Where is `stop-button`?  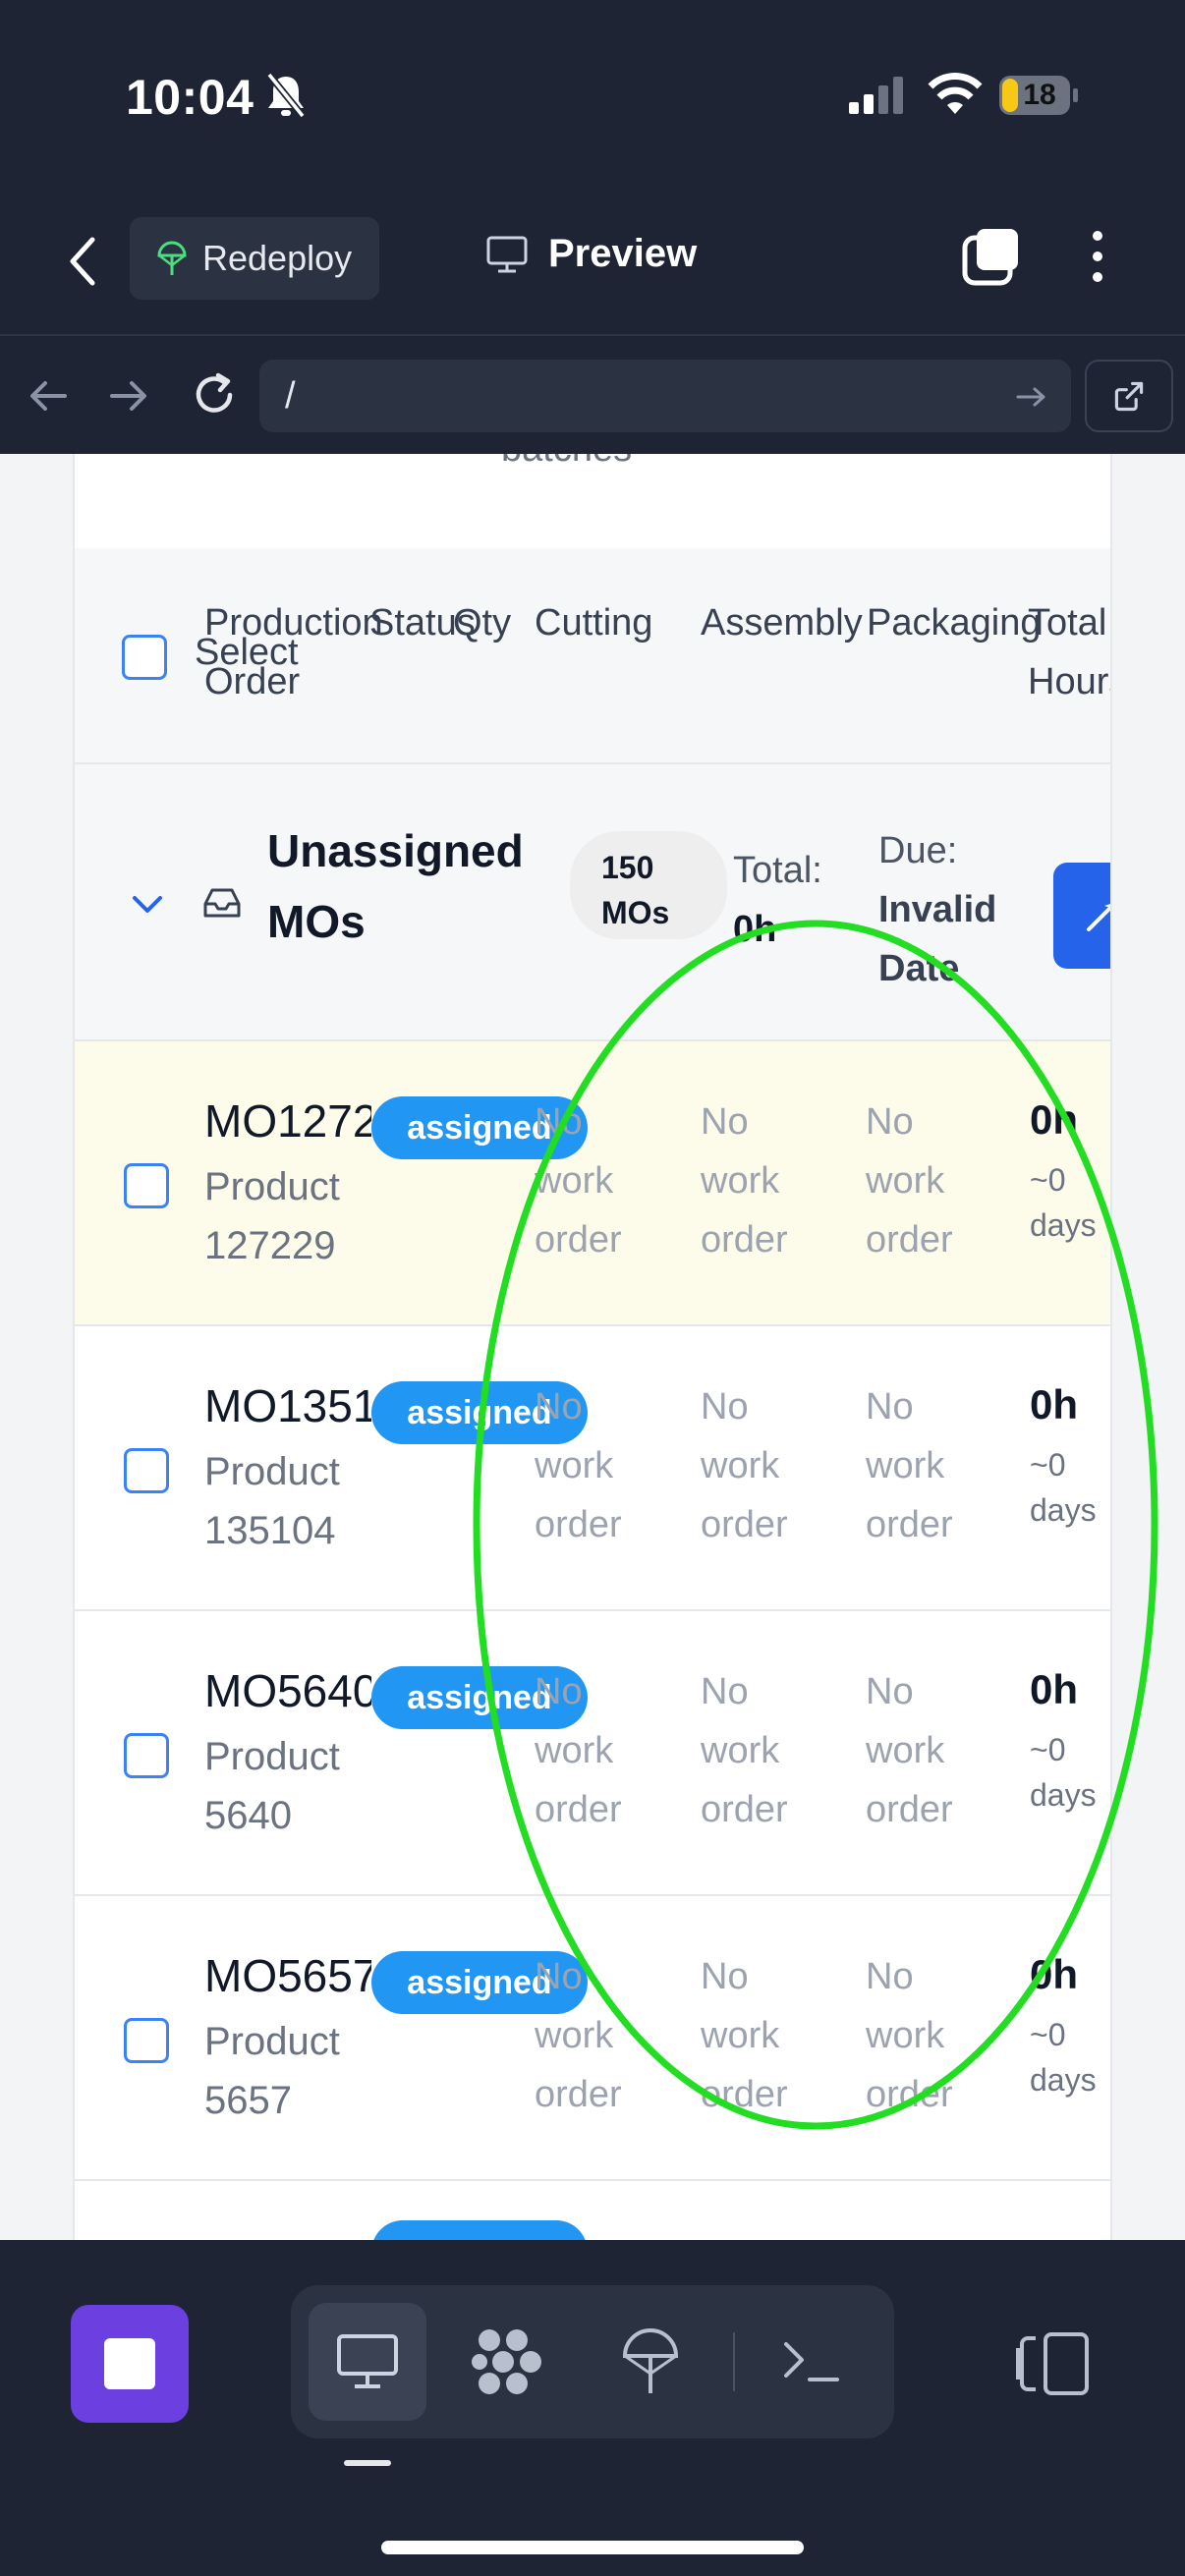 stop-button is located at coordinates (130, 2364).